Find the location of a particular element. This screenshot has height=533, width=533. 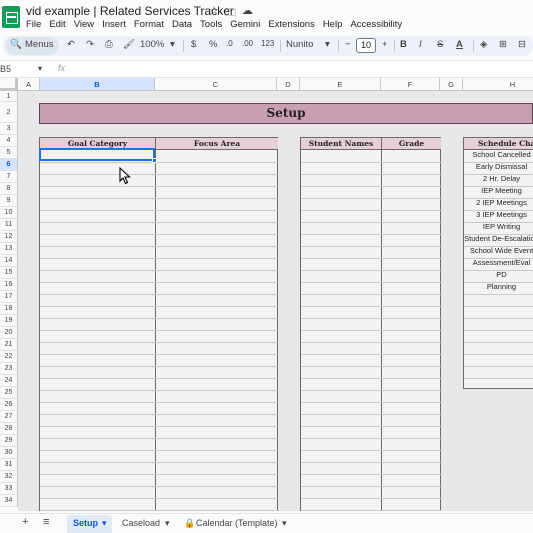

row-header-20: 20 is located at coordinates (9, 333).